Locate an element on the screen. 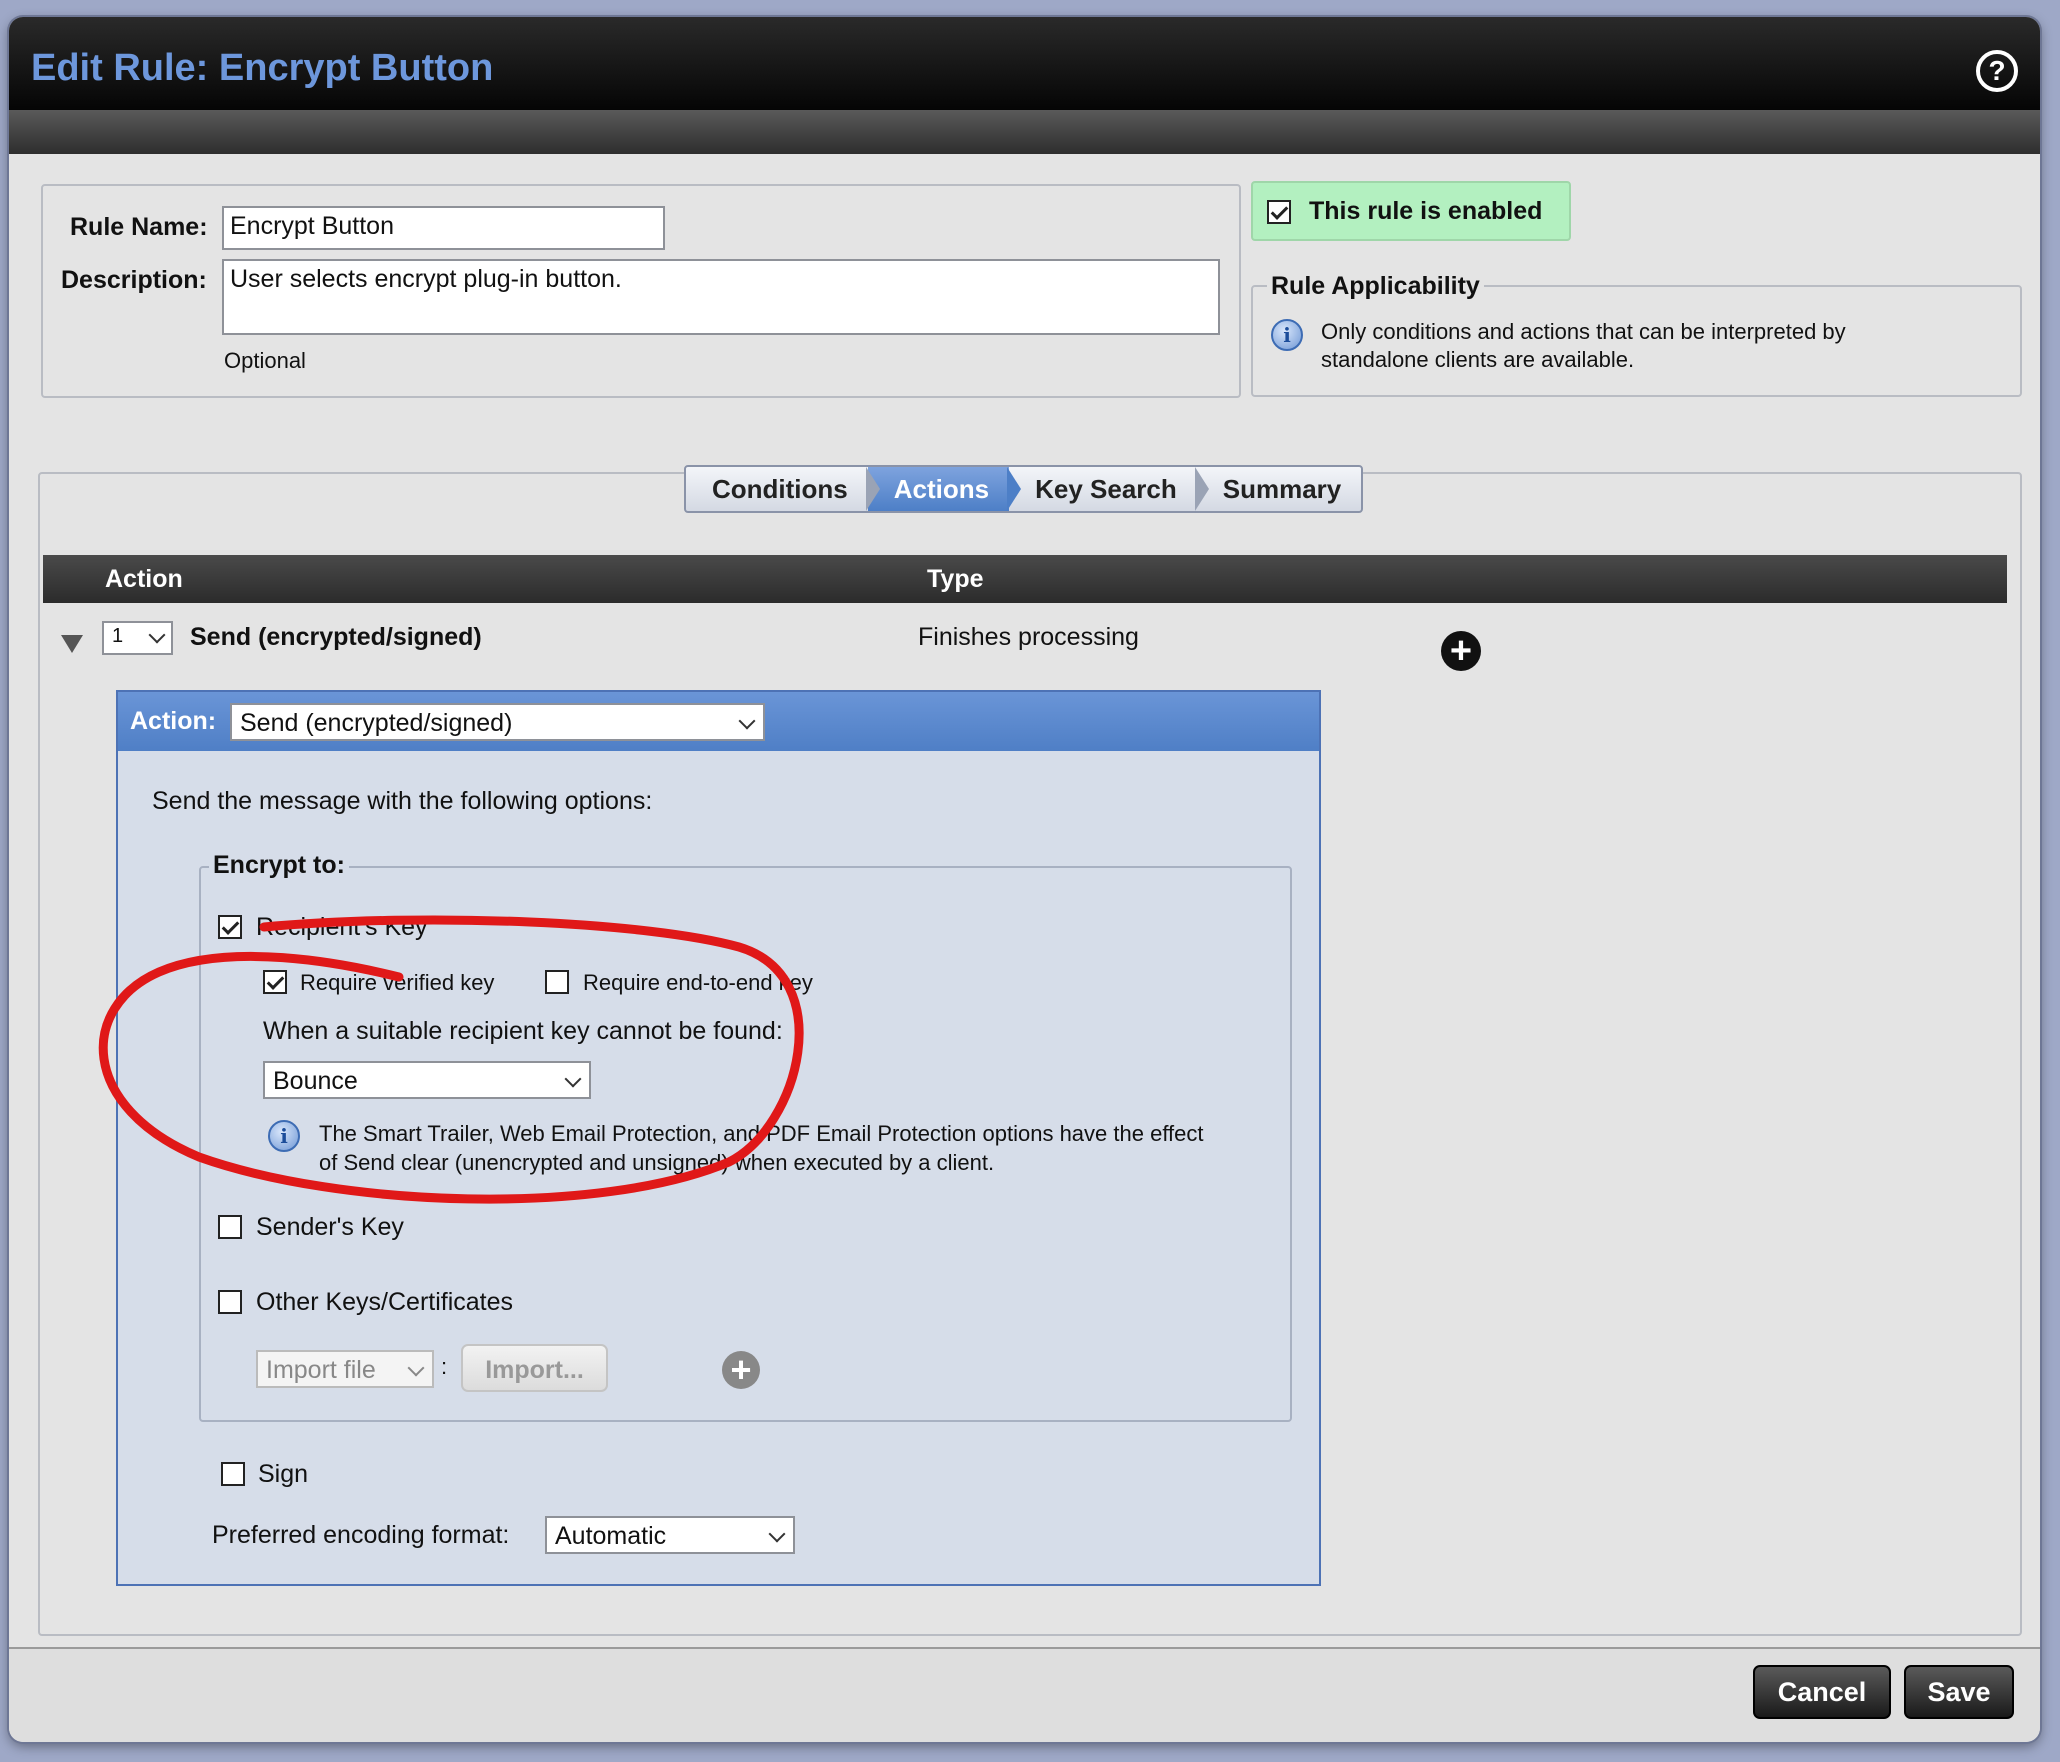  other-keys-checkbox is located at coordinates (230, 1302).